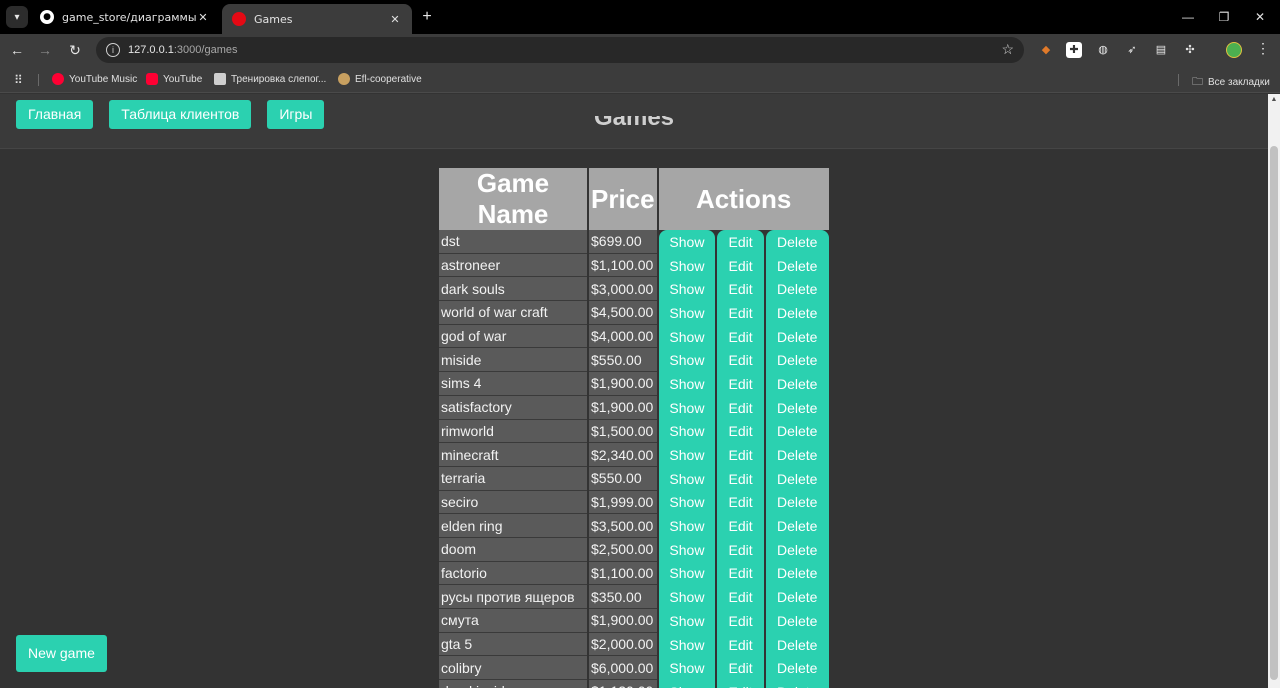 The height and width of the screenshot is (688, 1280). What do you see at coordinates (317, 19) in the screenshot?
I see `tab-games: Games ✕` at bounding box center [317, 19].